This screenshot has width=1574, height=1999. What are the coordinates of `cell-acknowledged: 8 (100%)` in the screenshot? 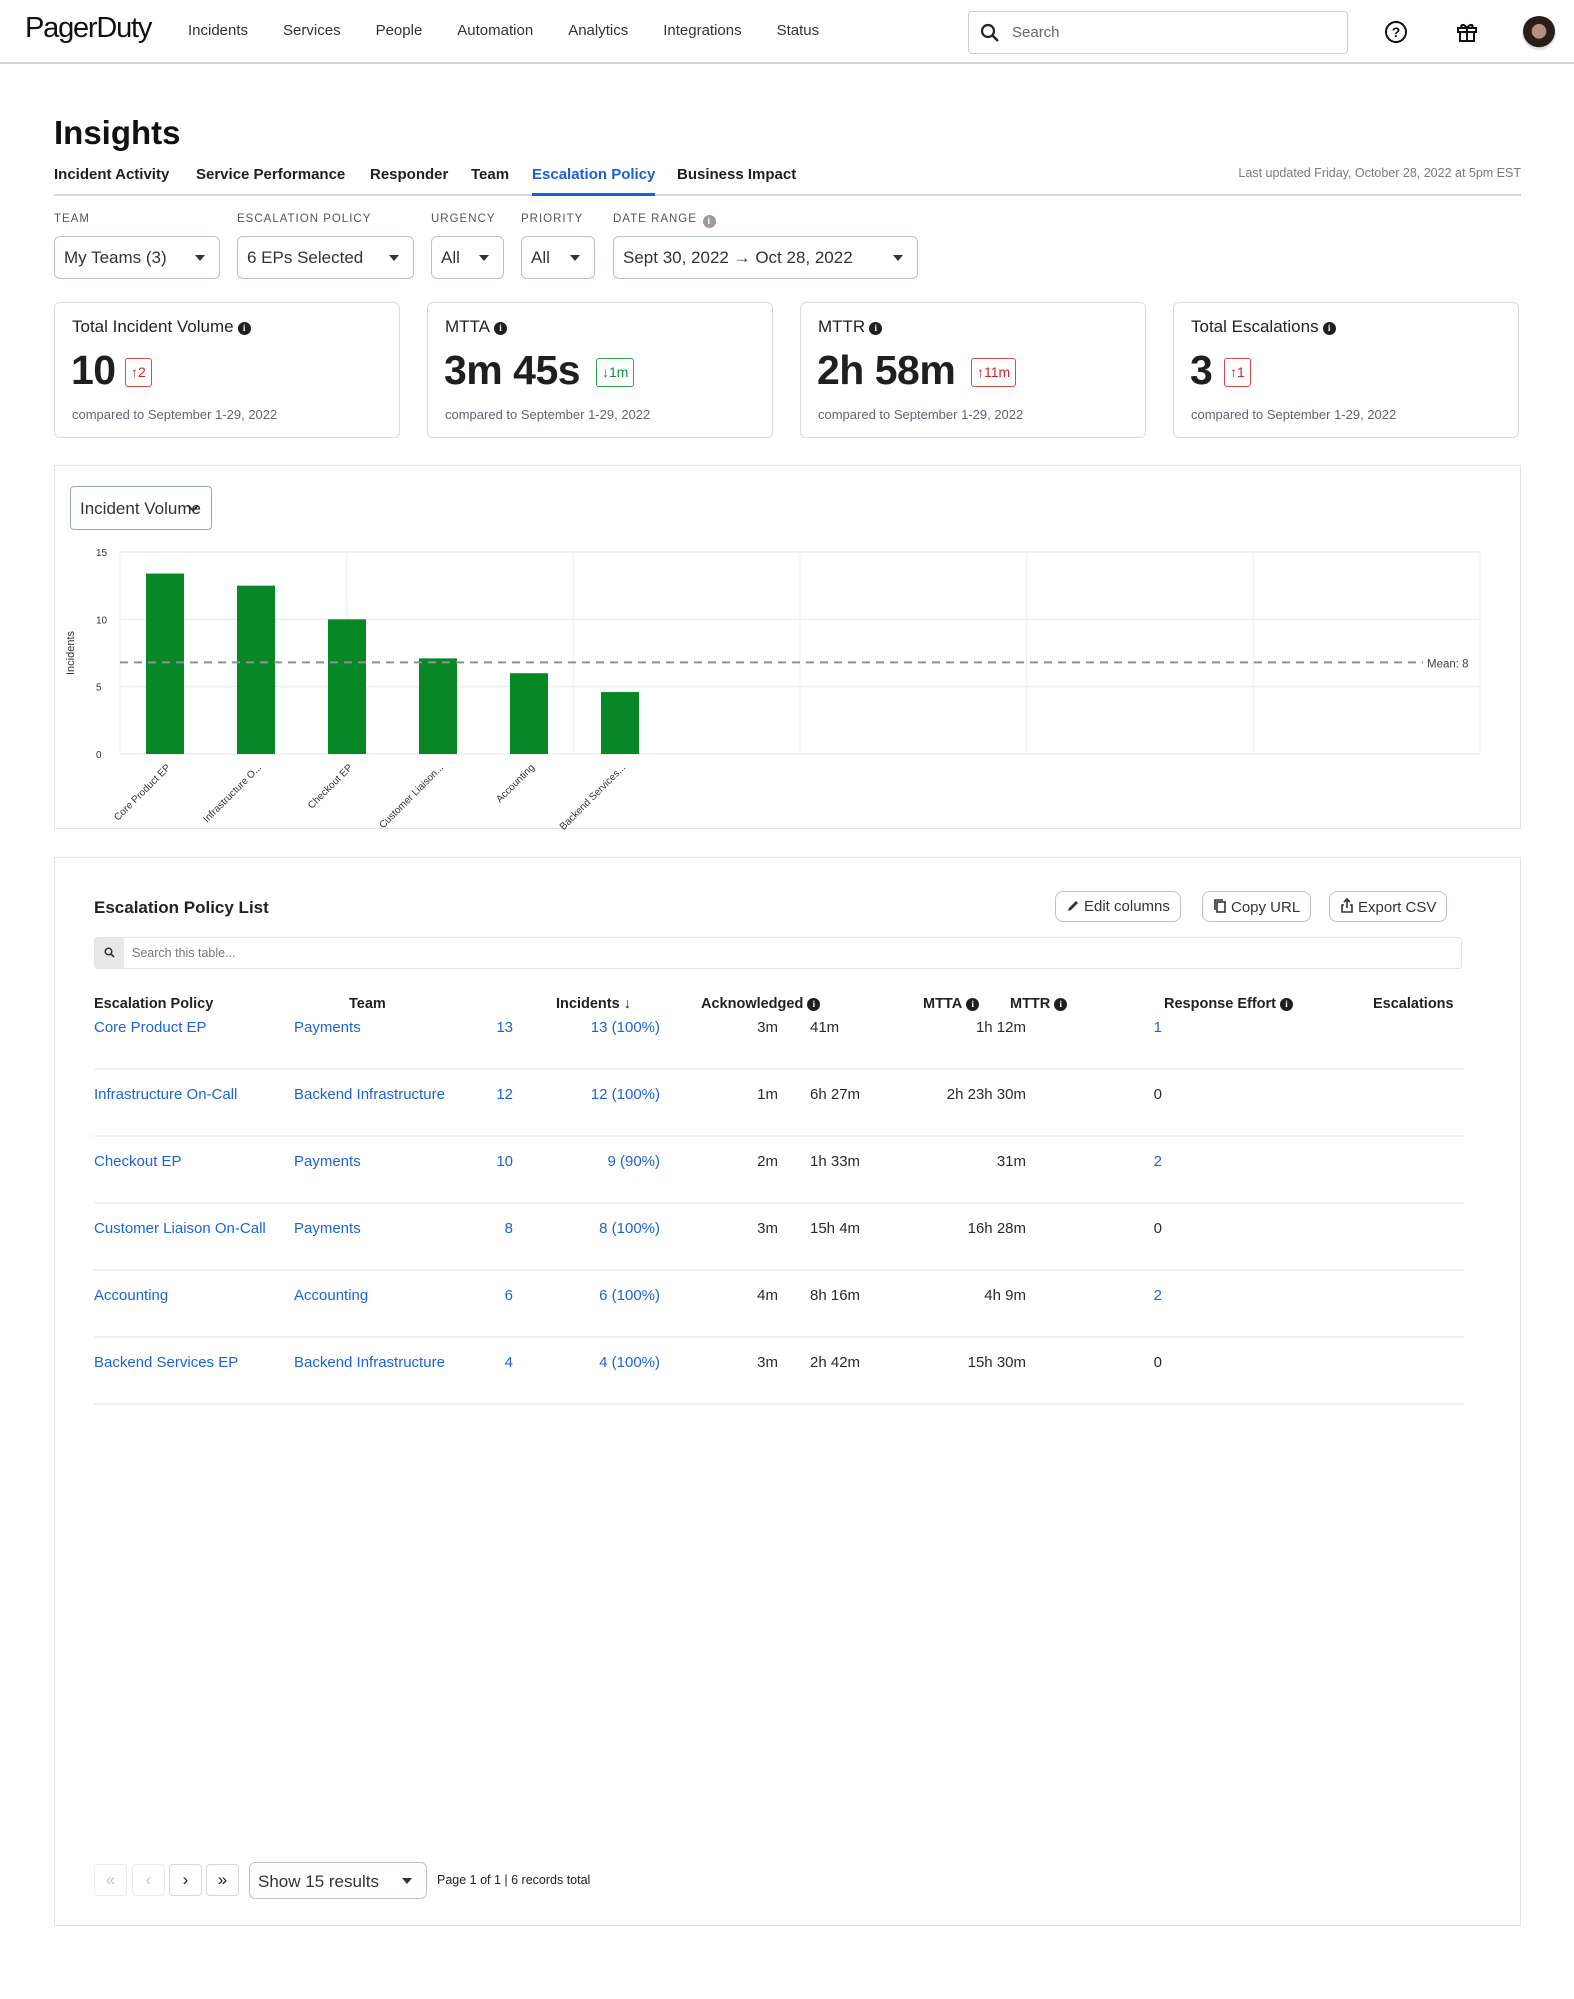 It's located at (629, 1228).